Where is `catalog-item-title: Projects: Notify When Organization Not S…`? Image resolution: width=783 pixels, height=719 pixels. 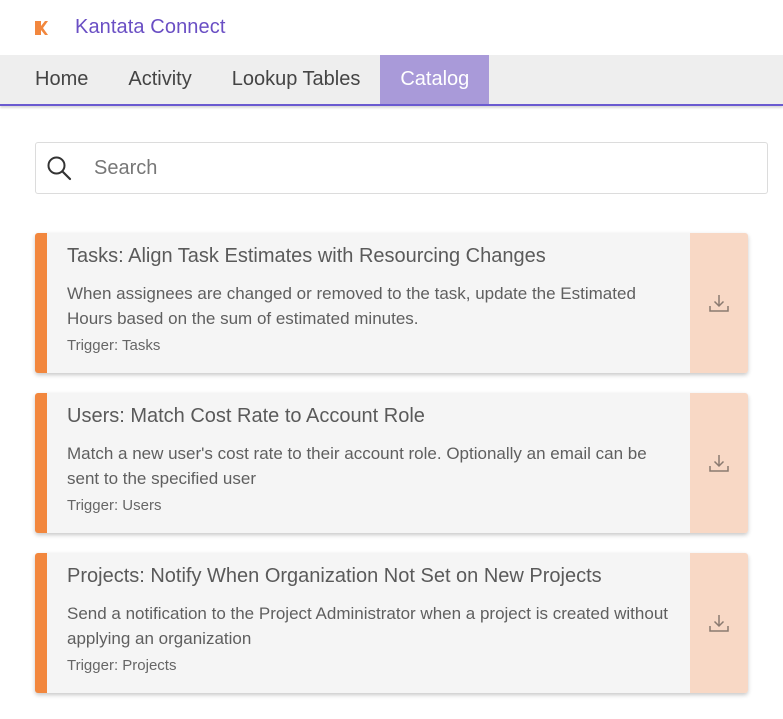 catalog-item-title: Projects: Notify When Organization Not S… is located at coordinates (334, 576).